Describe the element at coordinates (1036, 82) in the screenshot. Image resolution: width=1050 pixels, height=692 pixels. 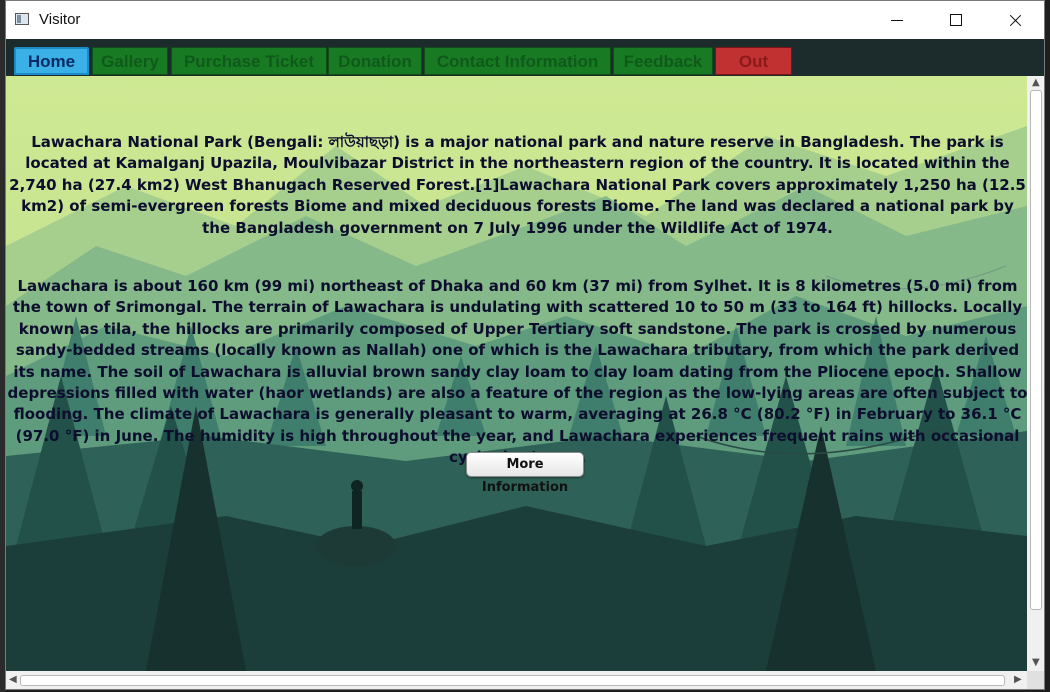
I see `scroll-up-icon: ▲` at that location.